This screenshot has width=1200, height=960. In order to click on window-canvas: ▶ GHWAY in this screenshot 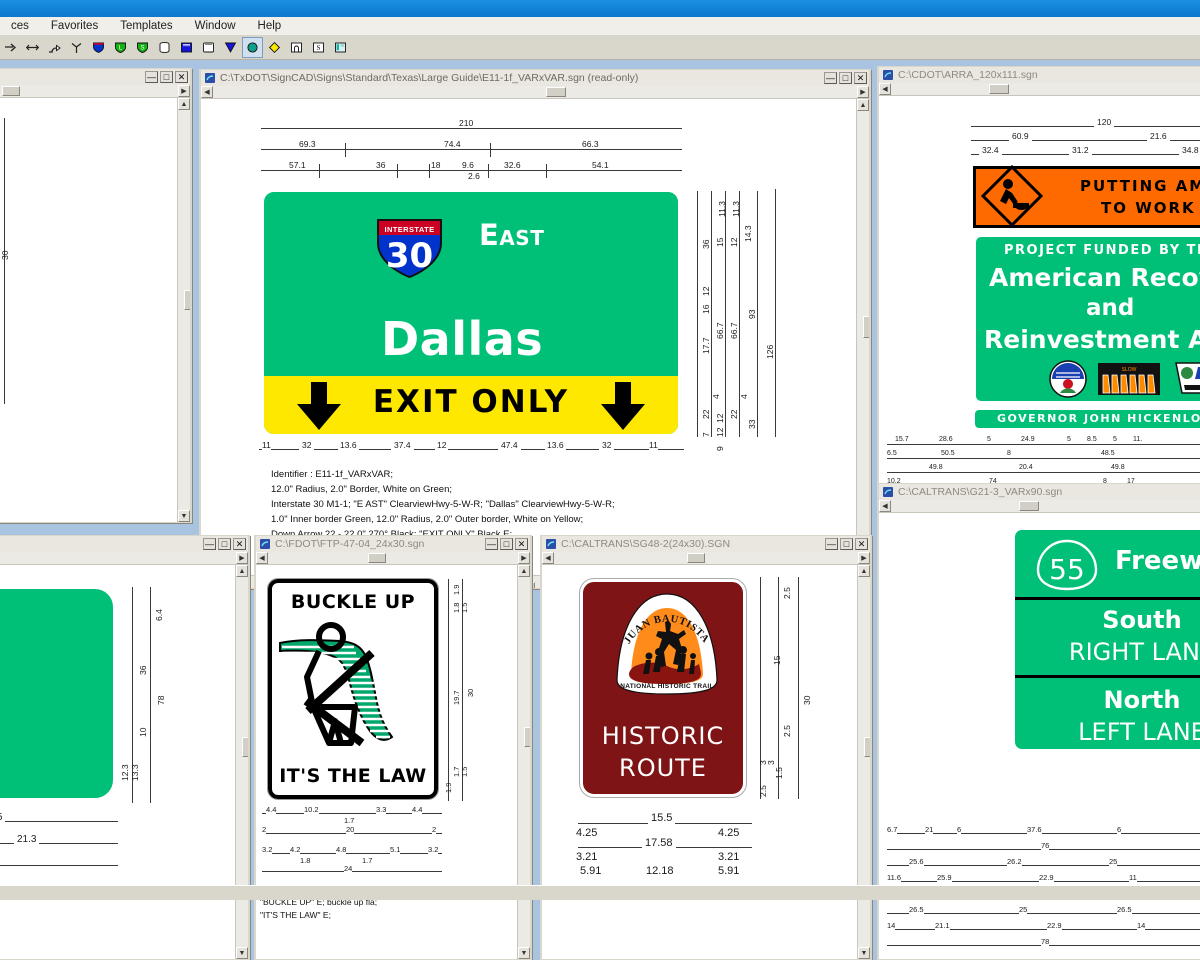, I will do `click(95, 303)`.